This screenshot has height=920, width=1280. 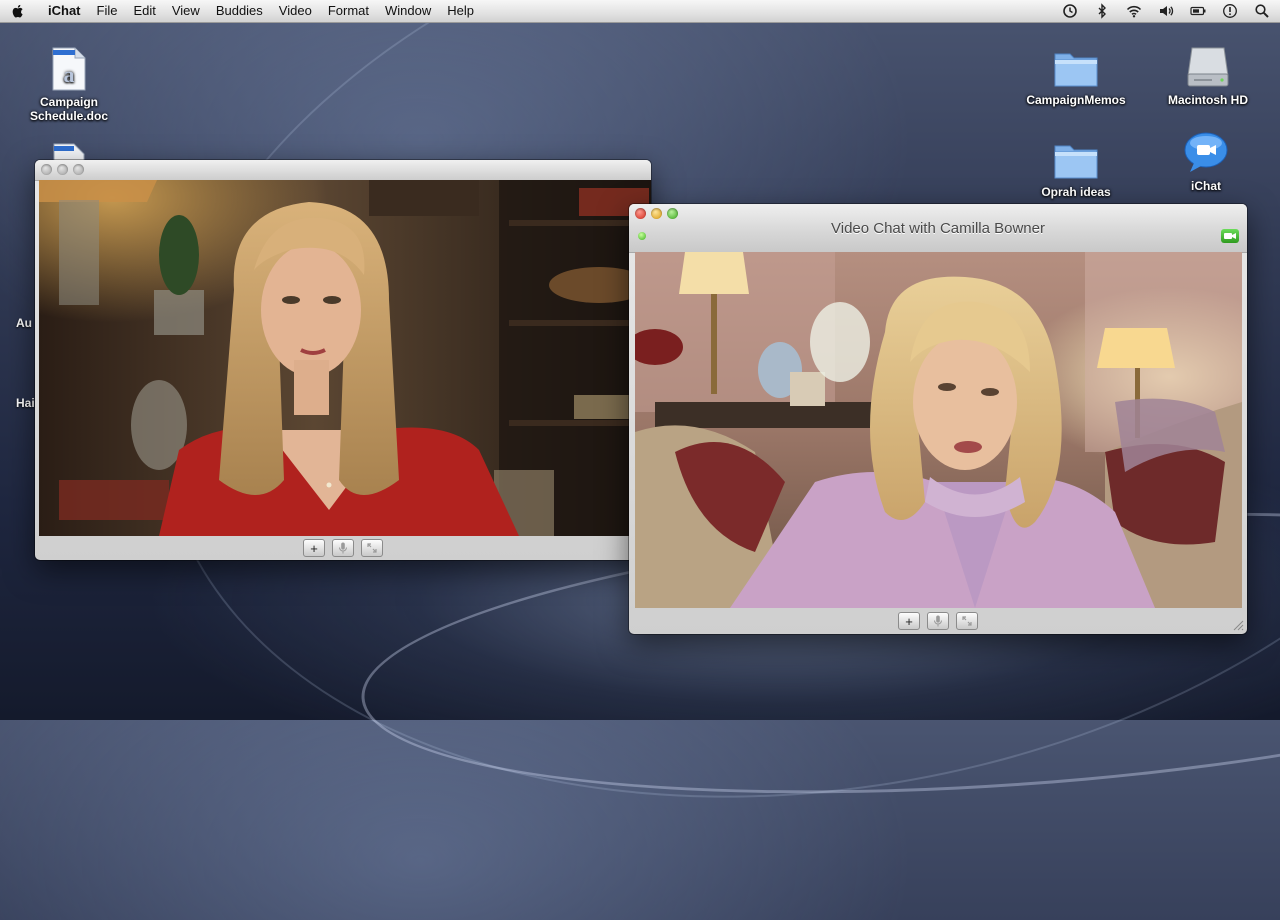 What do you see at coordinates (1134, 11) in the screenshot?
I see `wifi-icon` at bounding box center [1134, 11].